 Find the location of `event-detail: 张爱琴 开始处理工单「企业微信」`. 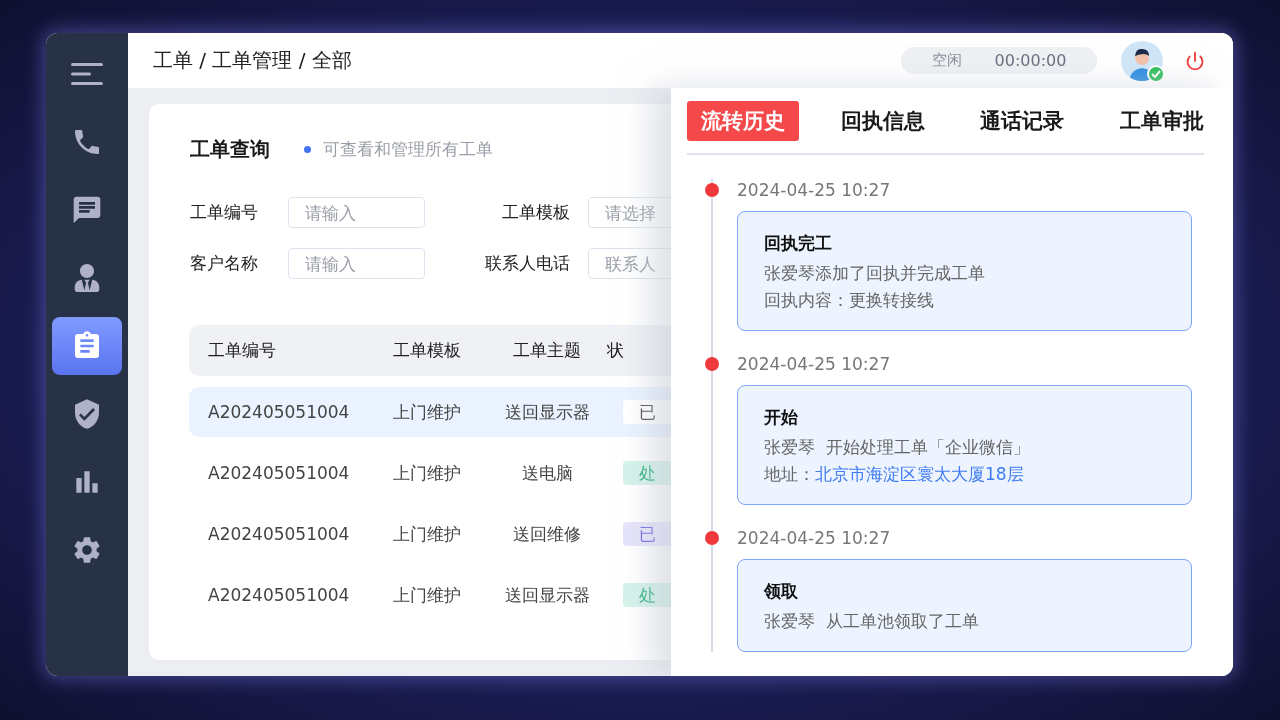

event-detail: 张爱琴 开始处理工单「企业微信」 is located at coordinates (897, 447).